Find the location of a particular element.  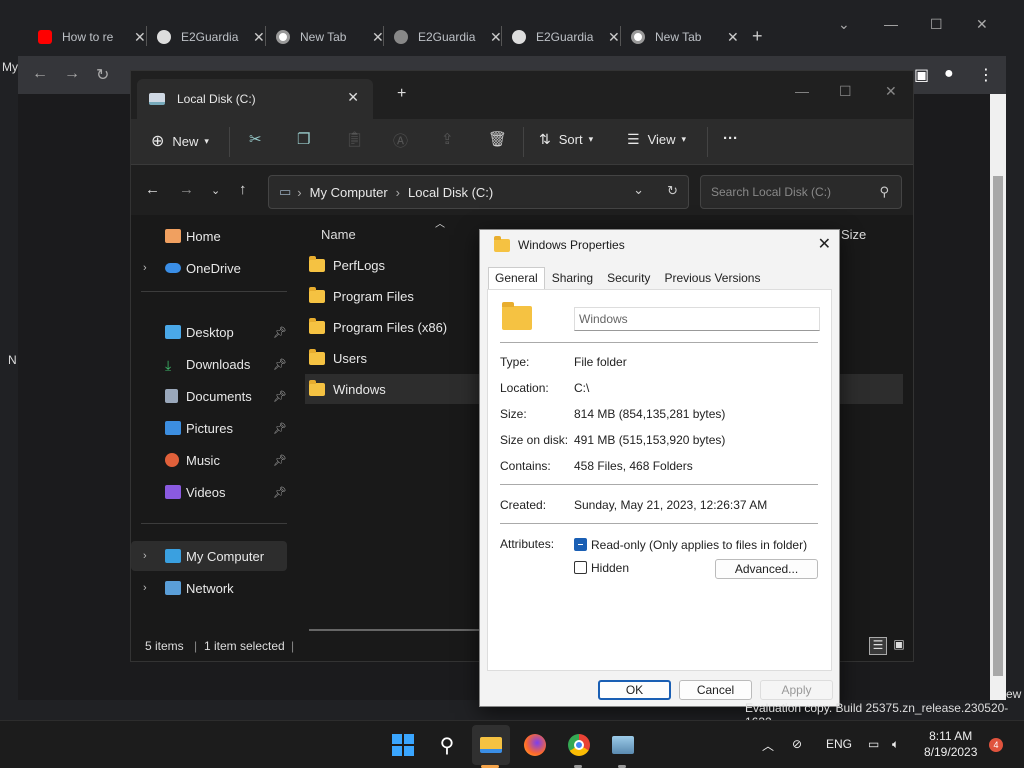

up-icon: ↑ is located at coordinates (243, 189).